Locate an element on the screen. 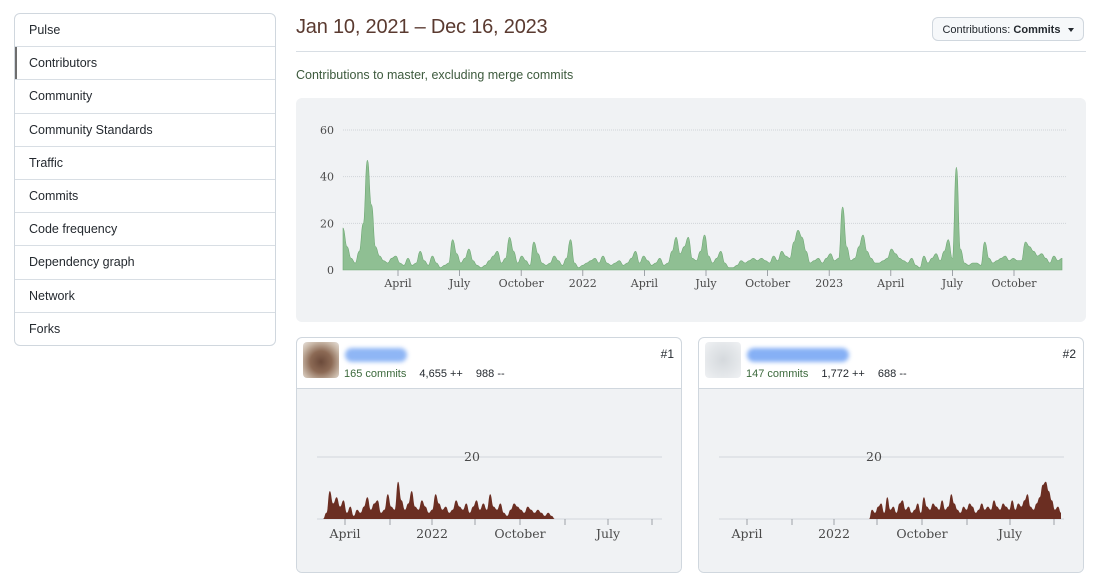 This screenshot has height=585, width=1099. sidebar-item-forks: Forks is located at coordinates (145, 328).